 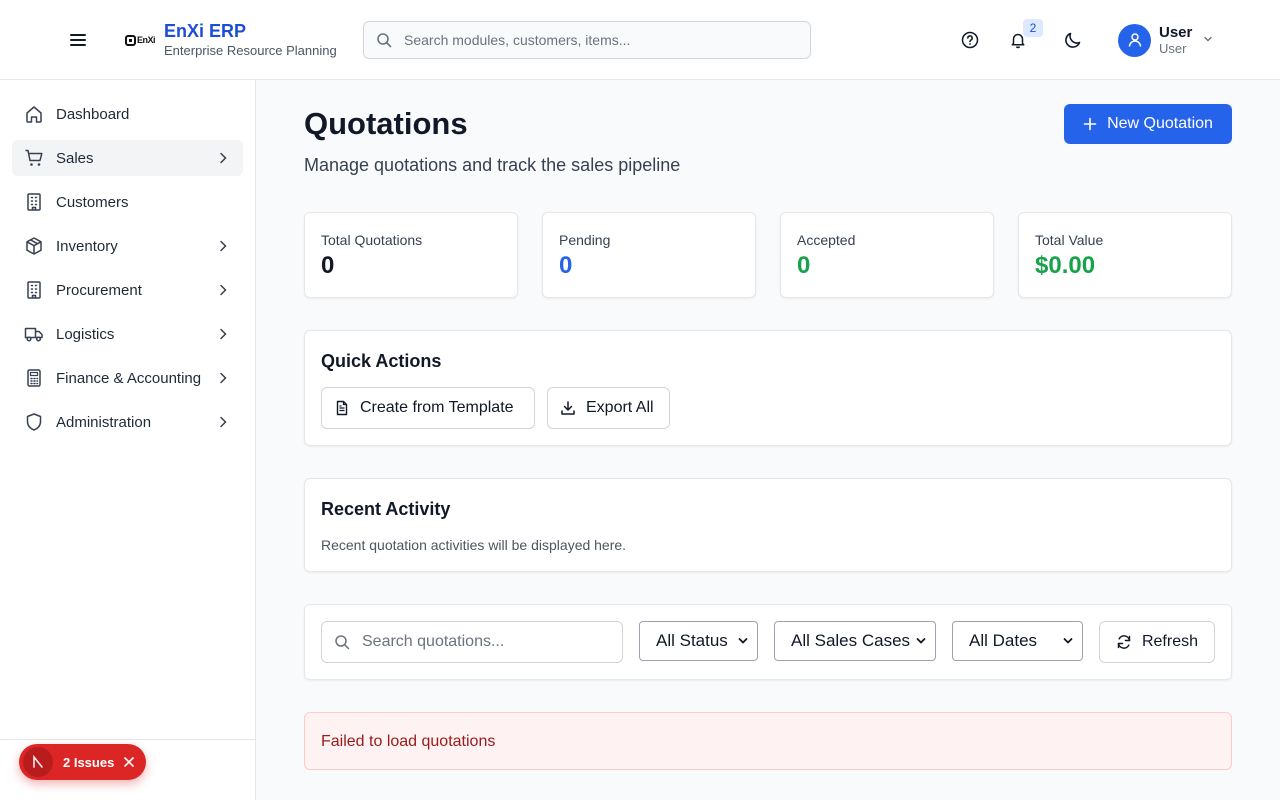 I want to click on sidebar-item-label: Administration, so click(x=104, y=422).